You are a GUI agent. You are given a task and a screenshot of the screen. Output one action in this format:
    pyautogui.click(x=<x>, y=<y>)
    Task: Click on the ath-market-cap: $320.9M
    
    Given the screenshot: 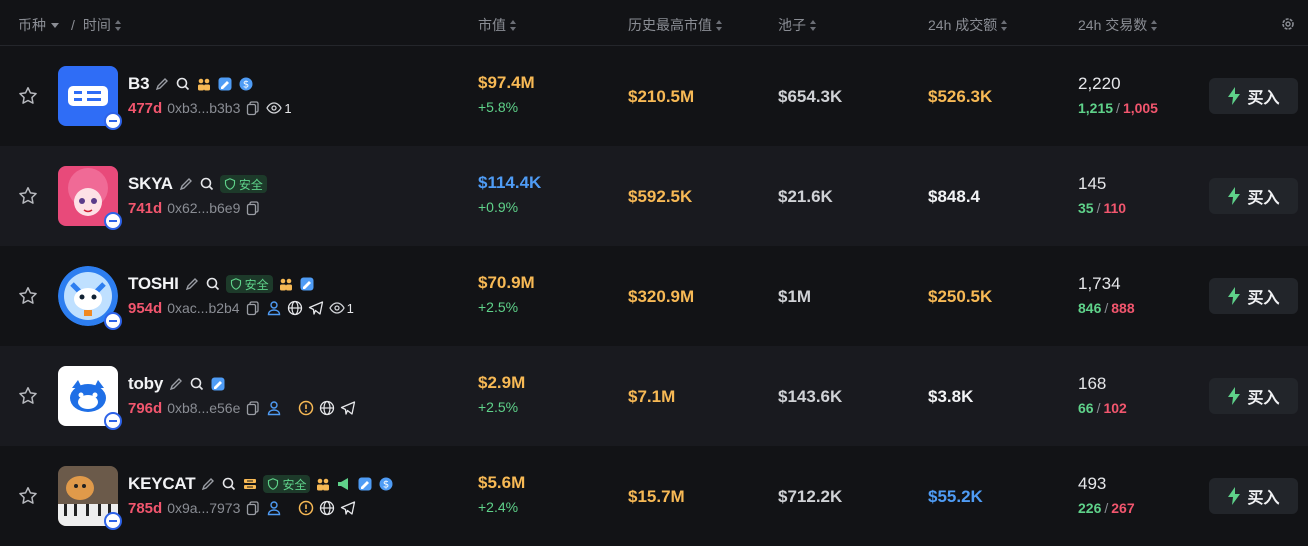 What is the action you would take?
    pyautogui.click(x=661, y=296)
    